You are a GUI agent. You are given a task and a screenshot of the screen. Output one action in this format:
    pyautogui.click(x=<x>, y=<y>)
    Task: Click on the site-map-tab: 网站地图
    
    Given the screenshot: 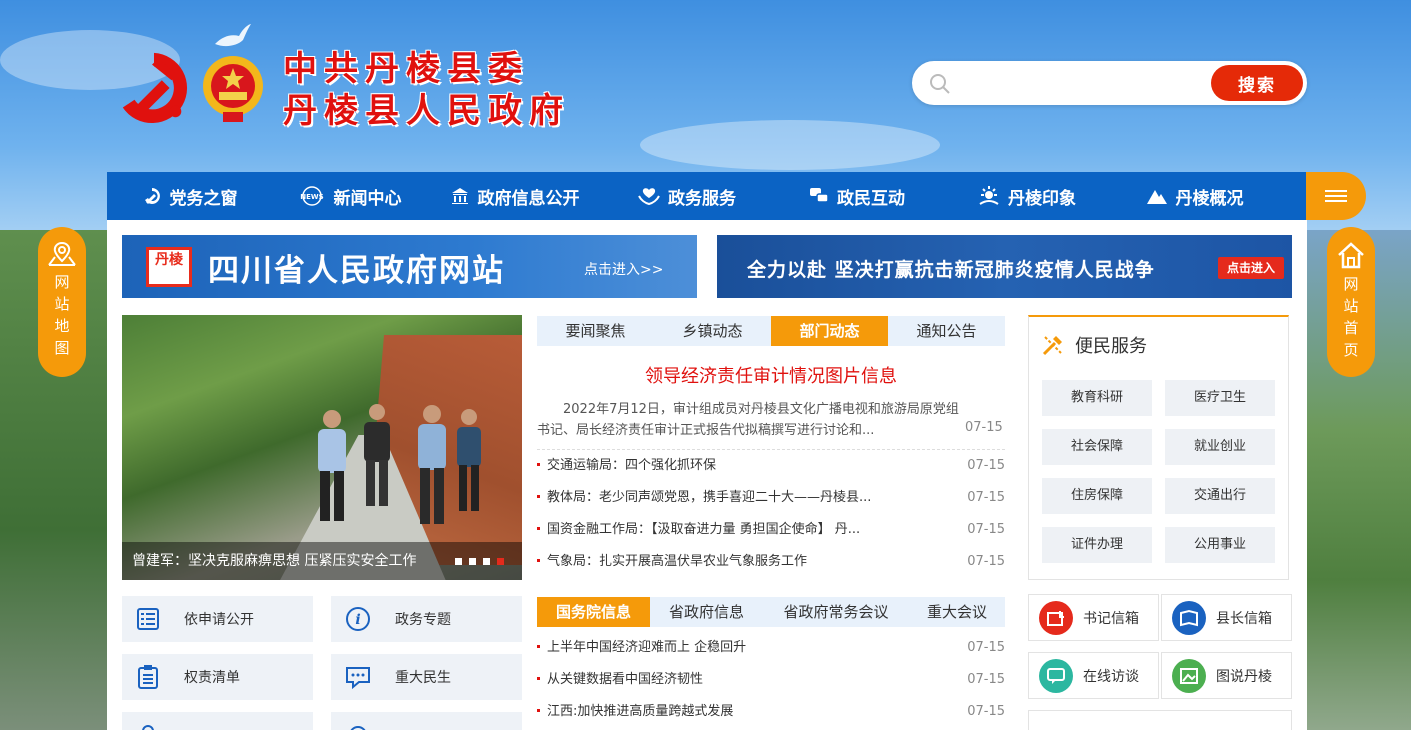 What is the action you would take?
    pyautogui.click(x=62, y=302)
    